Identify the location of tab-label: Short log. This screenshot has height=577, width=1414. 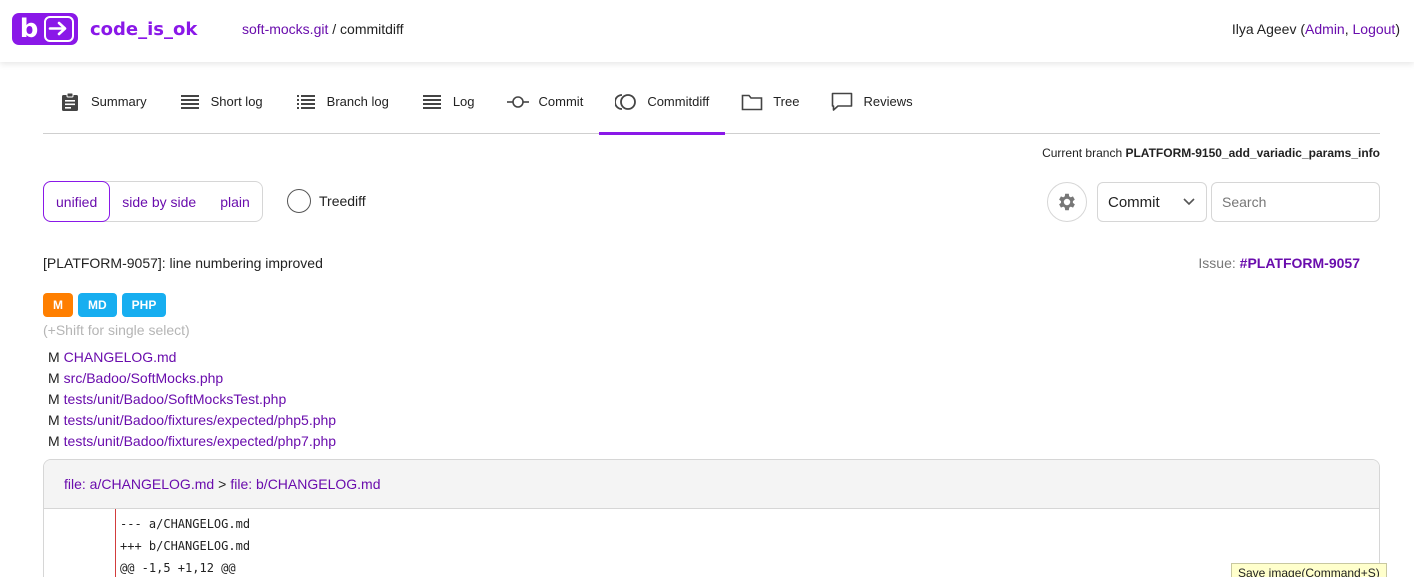
(236, 101).